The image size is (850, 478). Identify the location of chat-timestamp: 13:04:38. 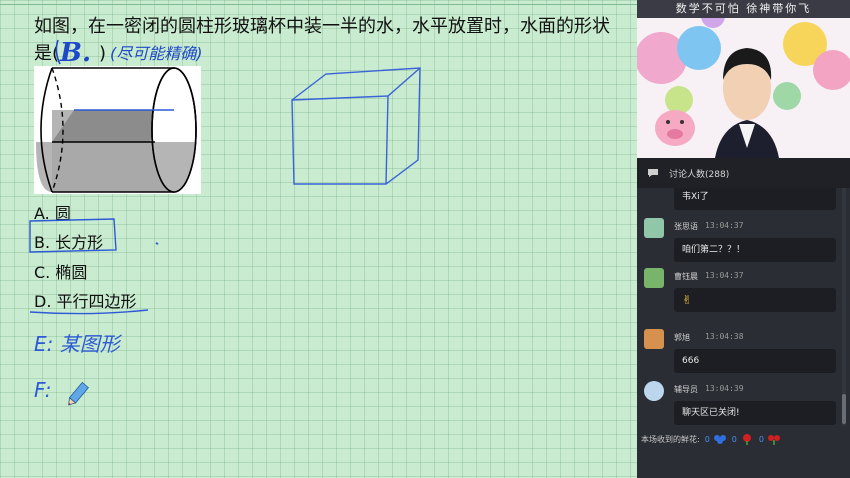
(724, 336).